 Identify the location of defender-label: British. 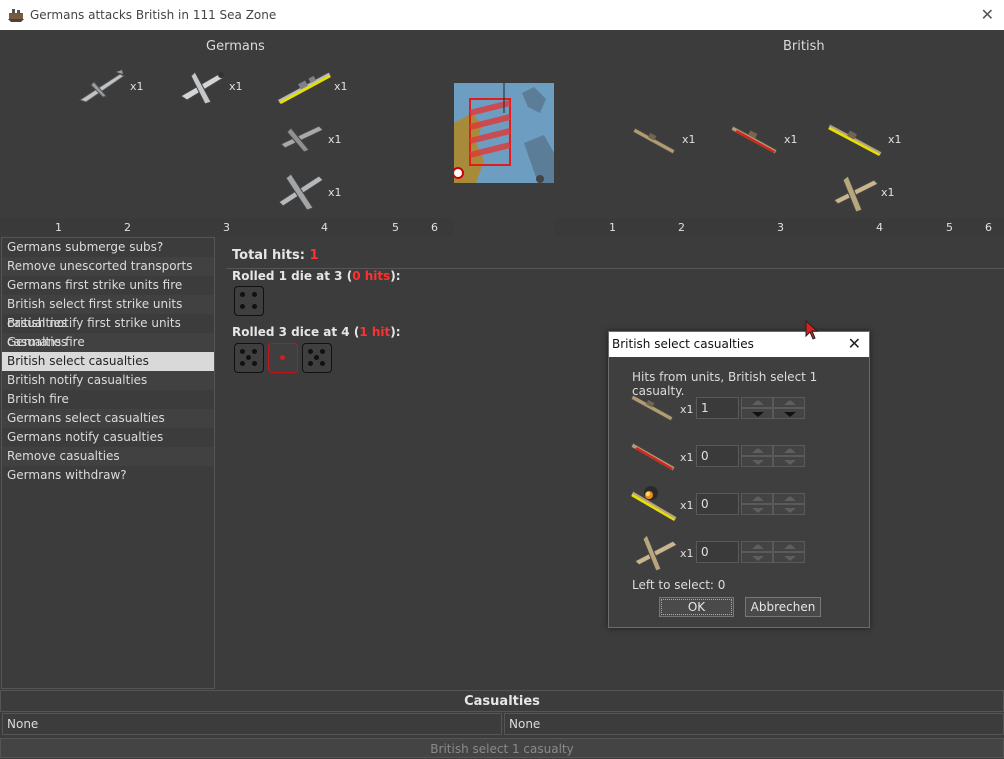
(804, 46).